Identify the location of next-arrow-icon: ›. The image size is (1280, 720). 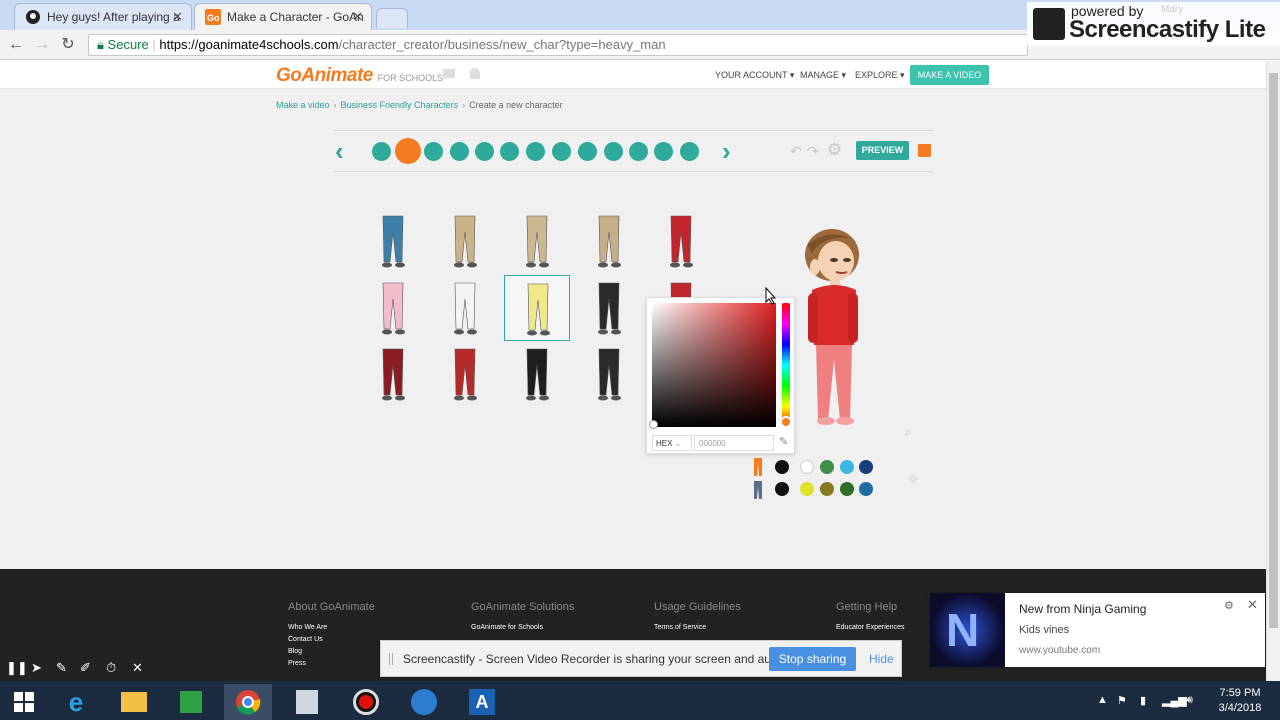
(726, 151).